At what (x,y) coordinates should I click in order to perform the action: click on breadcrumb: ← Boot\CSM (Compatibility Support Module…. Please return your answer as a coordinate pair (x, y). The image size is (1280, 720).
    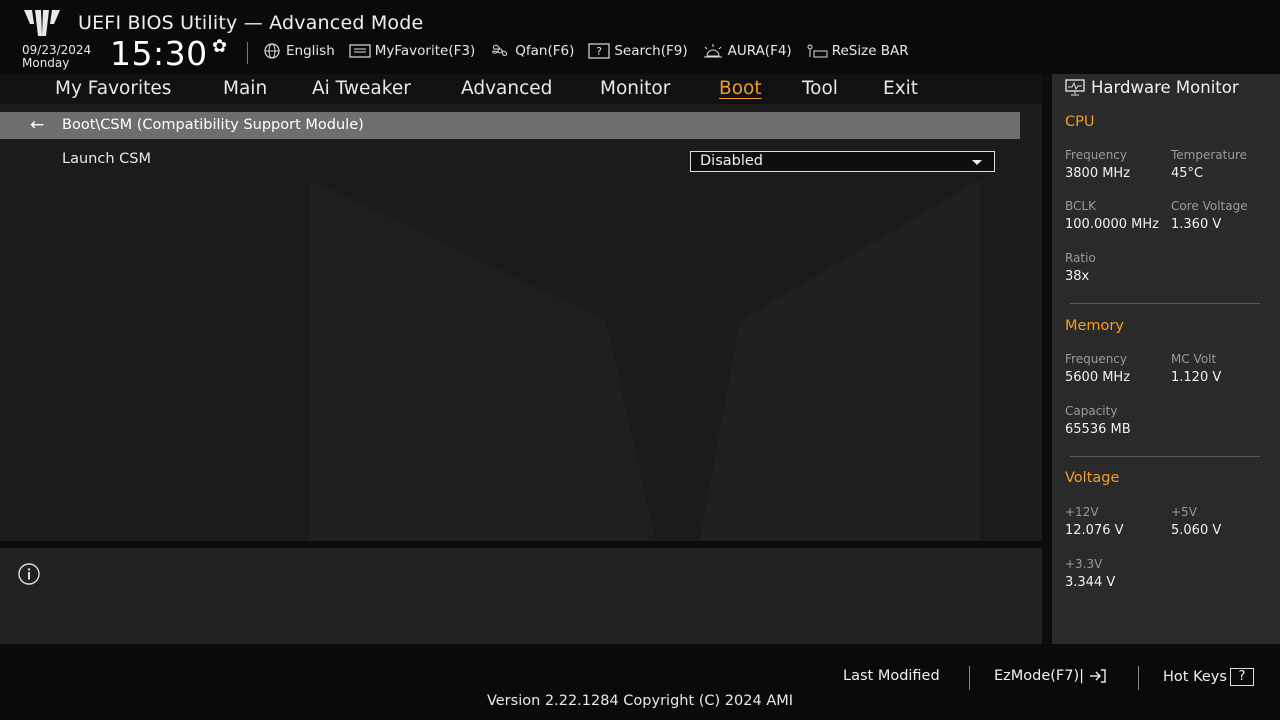
    Looking at the image, I should click on (510, 125).